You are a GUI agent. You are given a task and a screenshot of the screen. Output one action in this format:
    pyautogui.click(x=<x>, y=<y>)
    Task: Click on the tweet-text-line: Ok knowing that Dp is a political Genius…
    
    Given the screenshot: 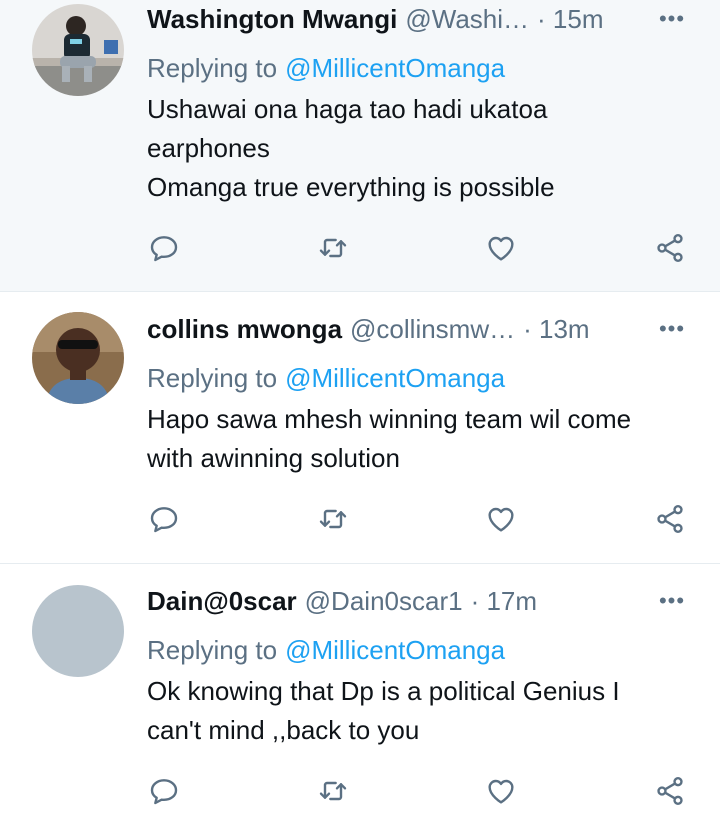 What is the action you would take?
    pyautogui.click(x=383, y=691)
    